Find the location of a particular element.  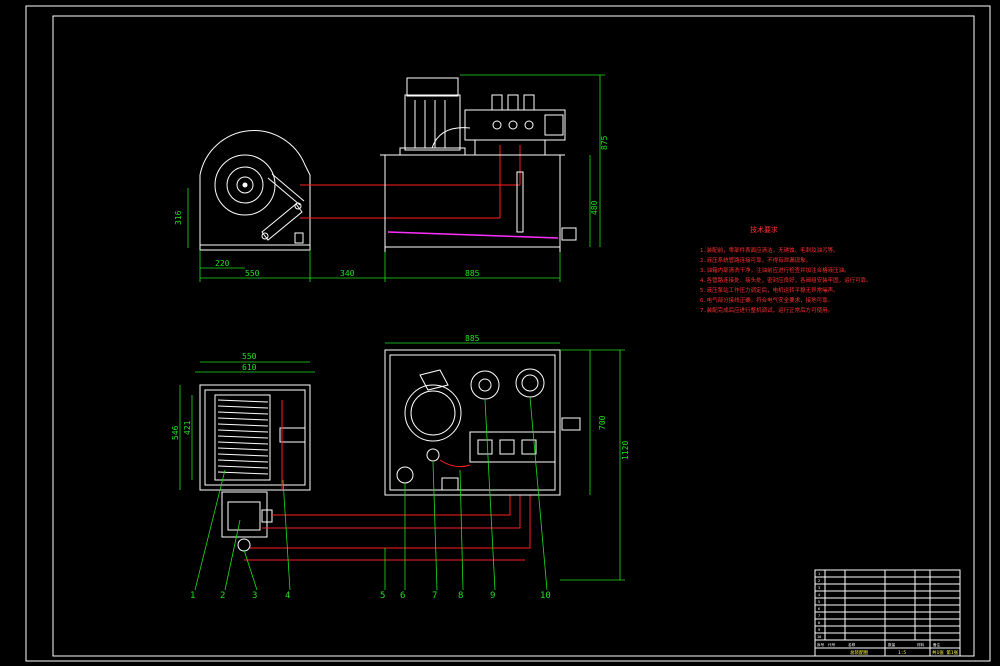

dim-480-label: 480 is located at coordinates (594, 207).